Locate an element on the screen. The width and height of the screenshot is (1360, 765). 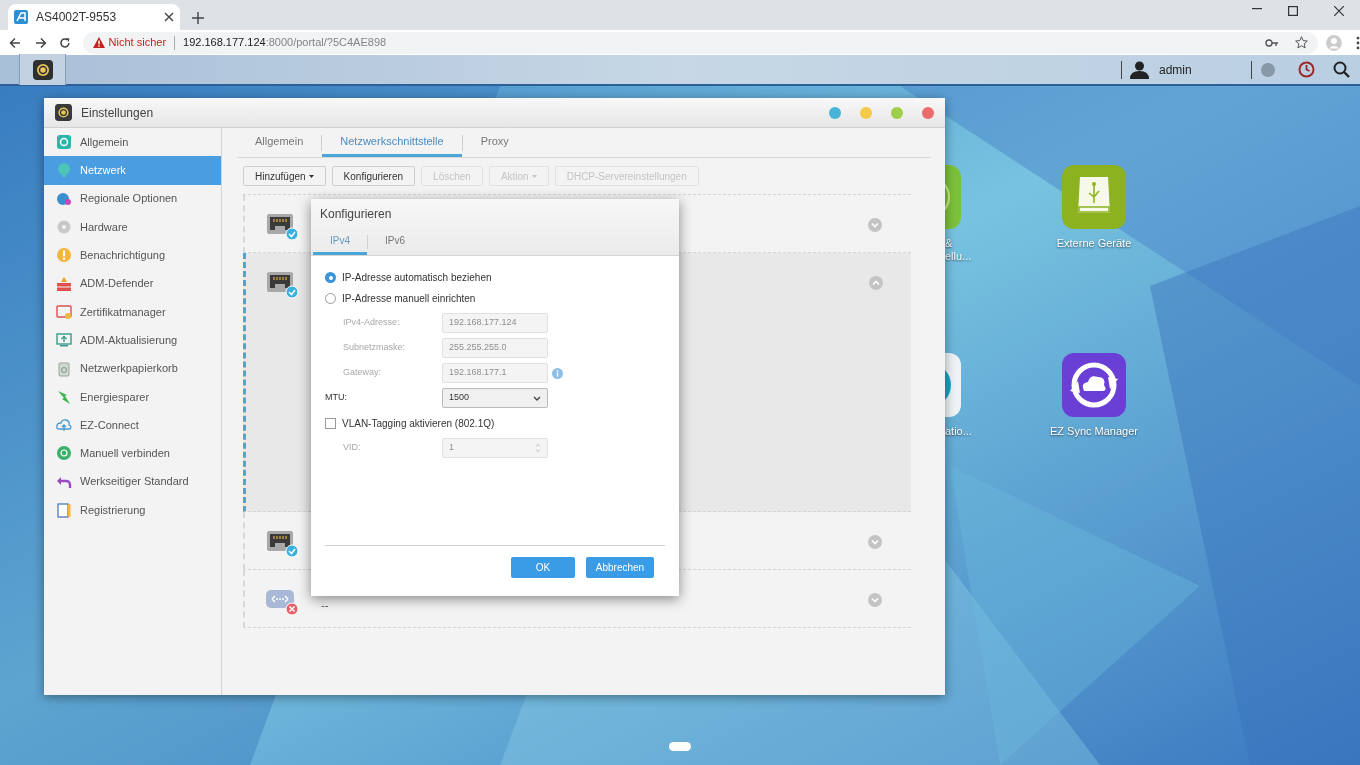
radio-label: IP-Adresse manuell einrichten is located at coordinates (409, 299).